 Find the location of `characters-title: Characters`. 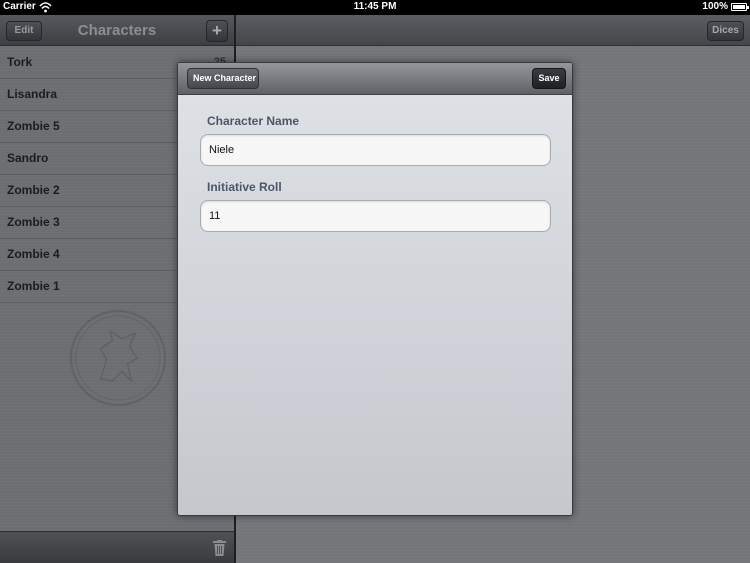

characters-title: Characters is located at coordinates (117, 30).